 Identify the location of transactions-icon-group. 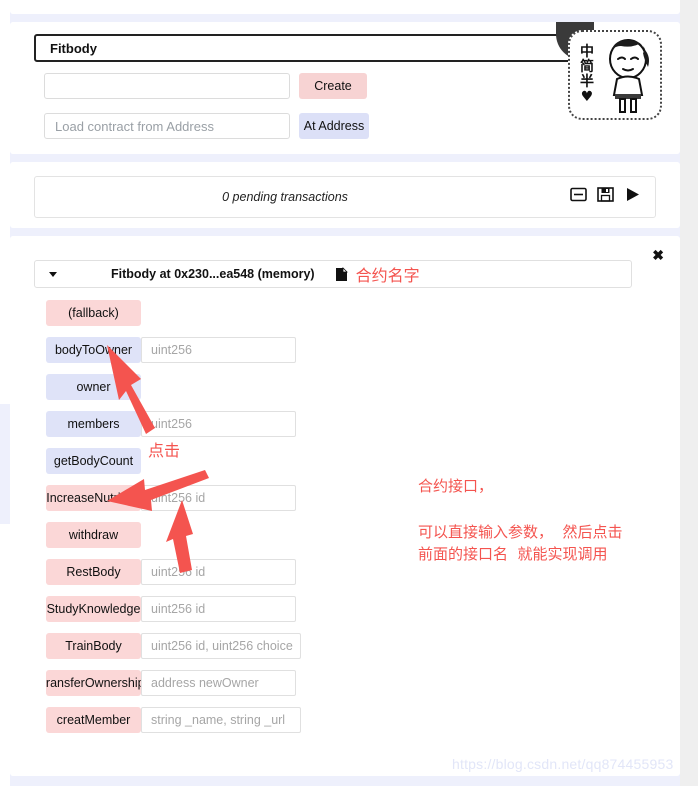
(605, 194).